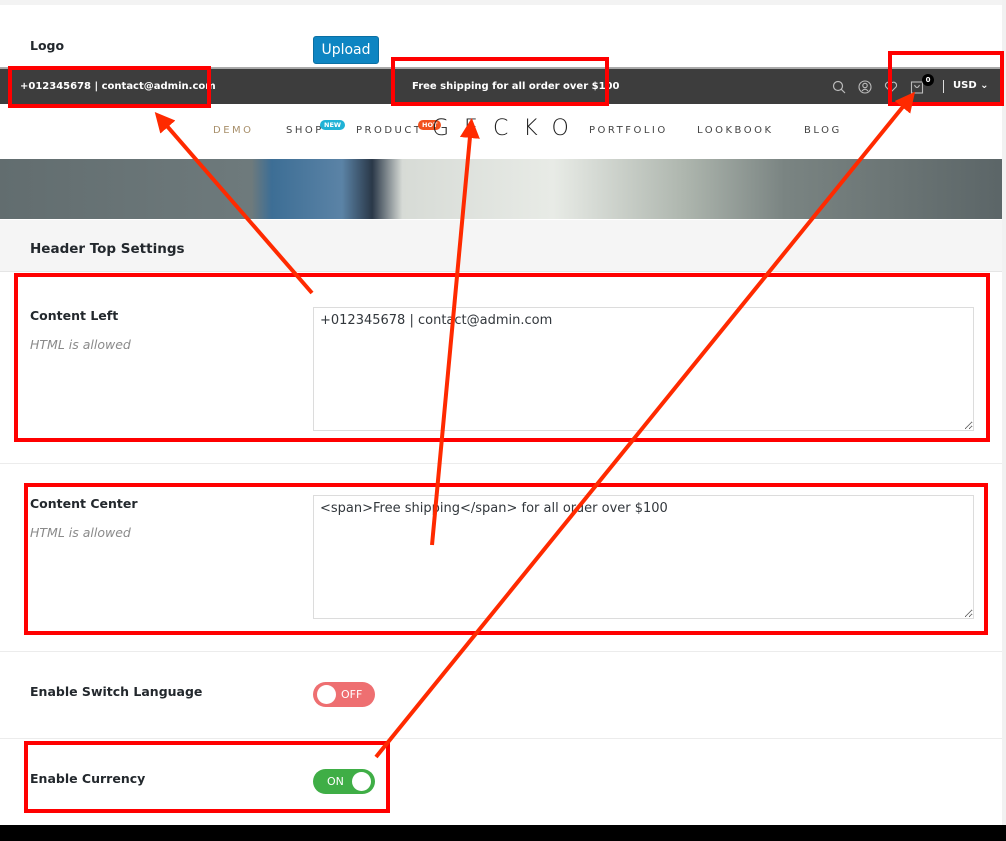 Image resolution: width=1006 pixels, height=841 pixels. What do you see at coordinates (346, 50) in the screenshot?
I see `upload-button: Upload` at bounding box center [346, 50].